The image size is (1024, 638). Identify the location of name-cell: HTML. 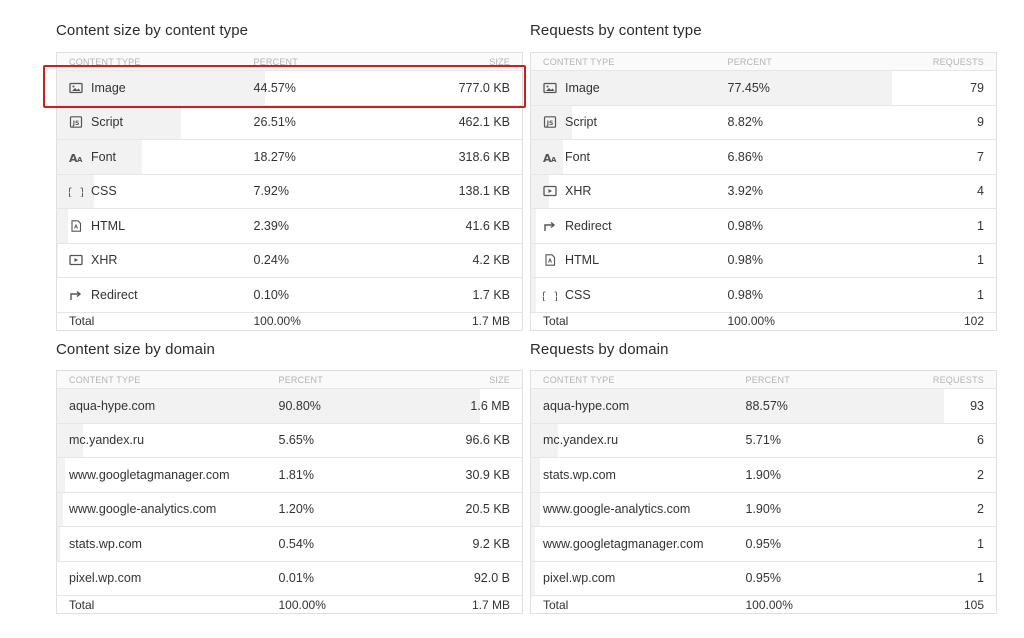
(623, 260).